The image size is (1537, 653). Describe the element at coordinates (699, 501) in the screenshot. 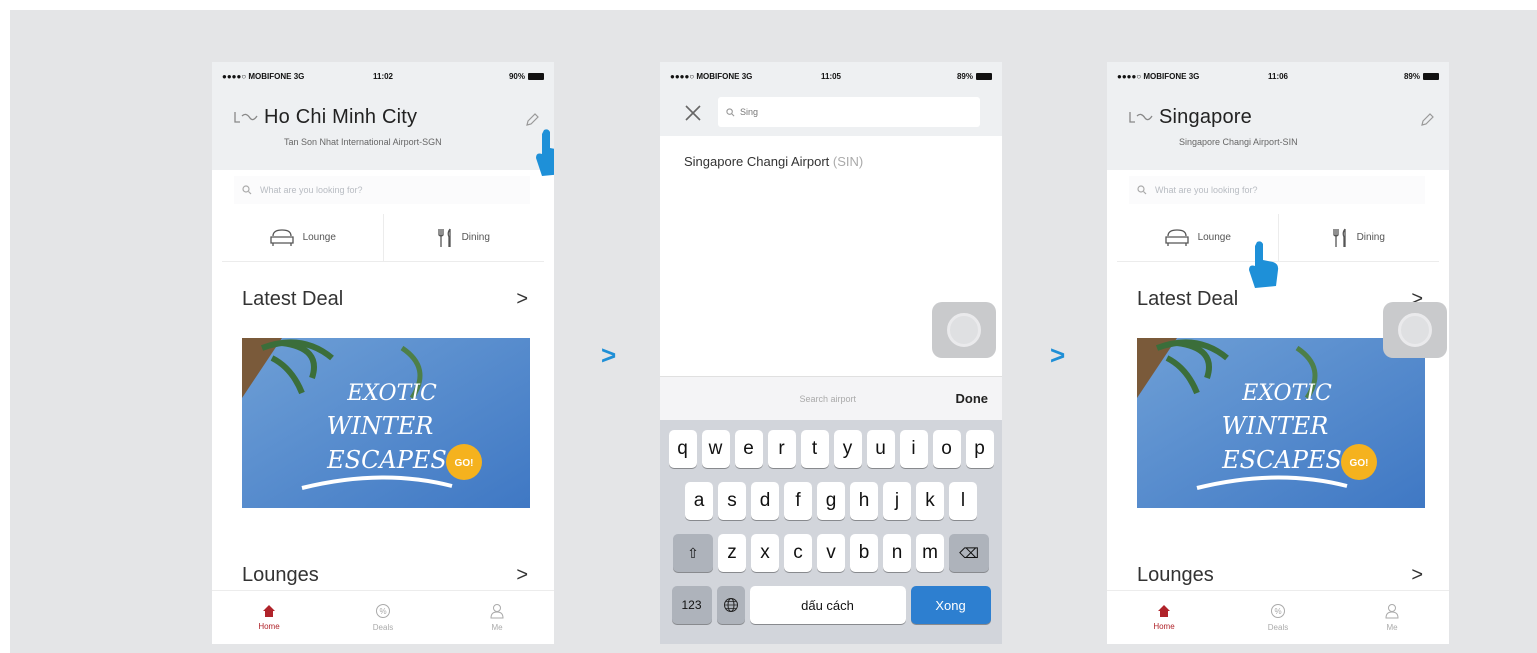

I see `key: a` at that location.